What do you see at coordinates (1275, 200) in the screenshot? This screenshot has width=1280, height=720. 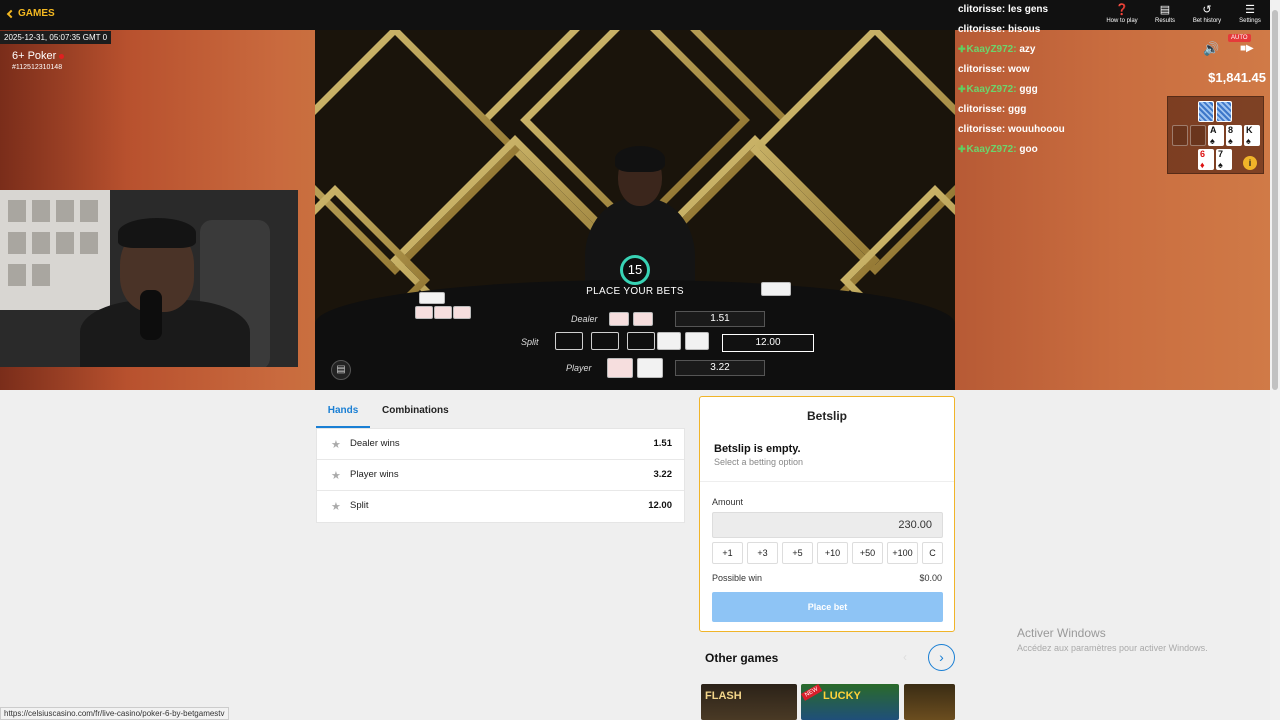 I see `scrollbar-thumb` at bounding box center [1275, 200].